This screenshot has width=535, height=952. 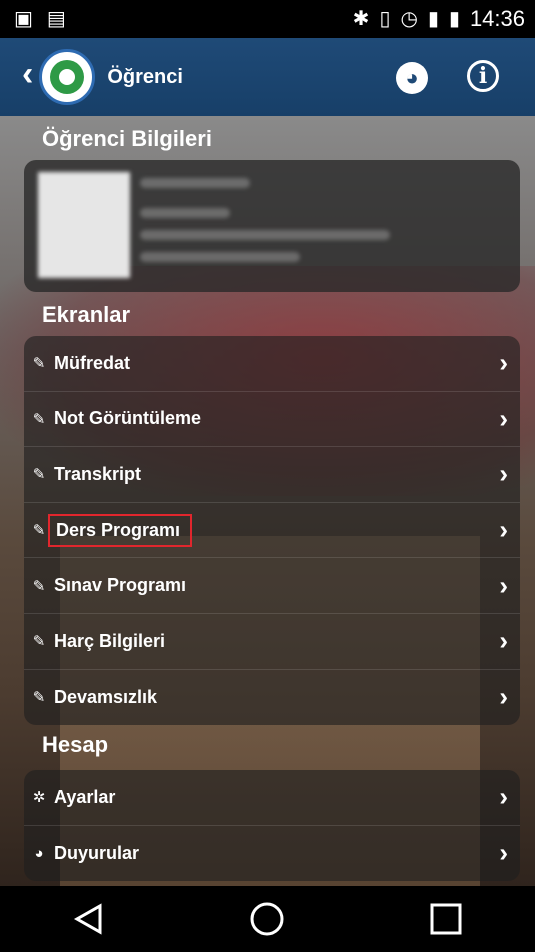 I want to click on menu-item-label: Harç Bilgileri, so click(x=110, y=640).